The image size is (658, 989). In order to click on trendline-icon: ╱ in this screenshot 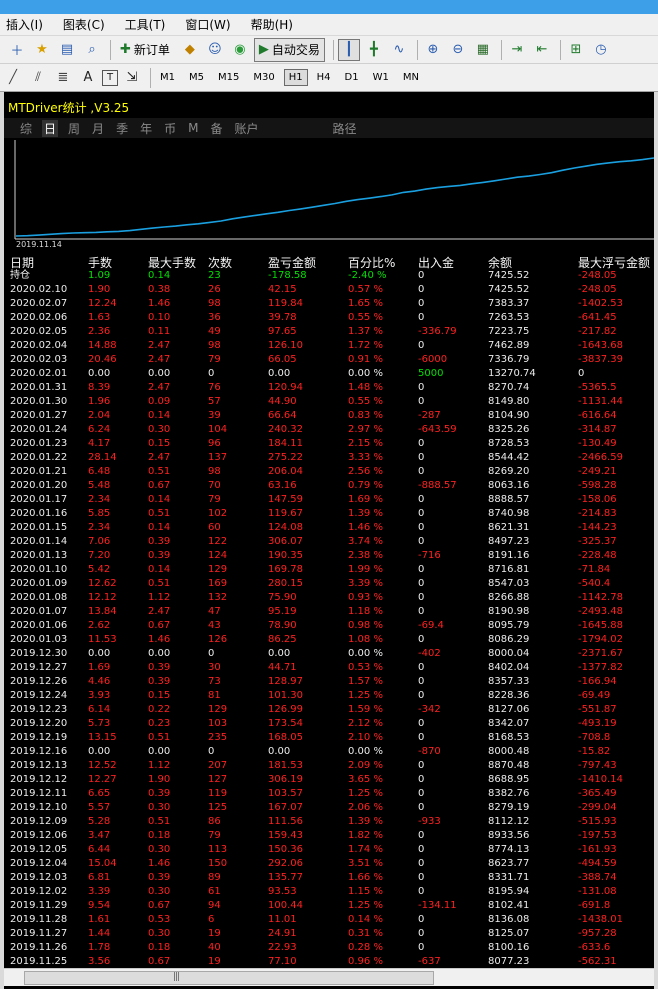, I will do `click(13, 78)`.